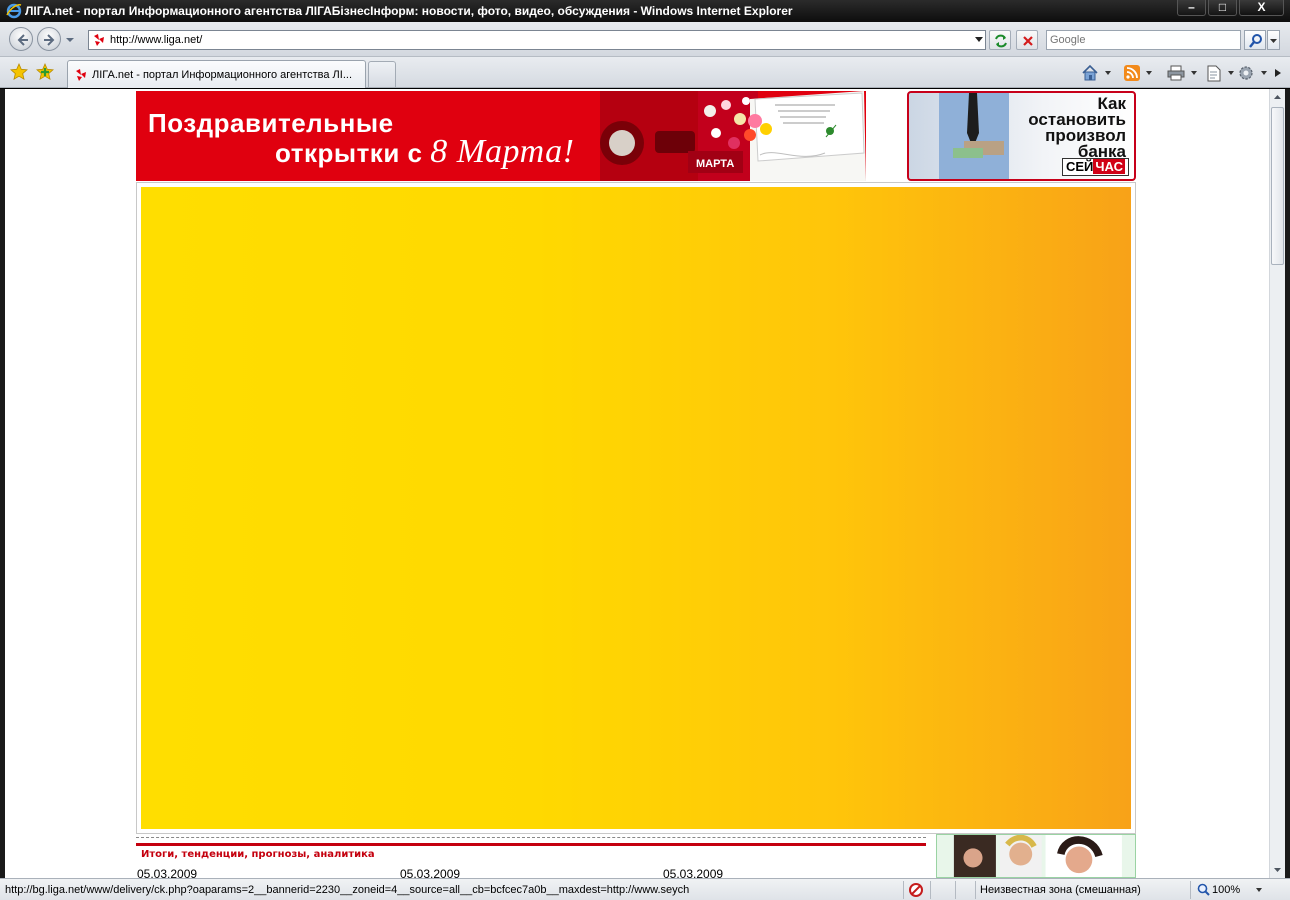 Image resolution: width=1290 pixels, height=900 pixels. I want to click on chevron-up-icon, so click(1277, 97).